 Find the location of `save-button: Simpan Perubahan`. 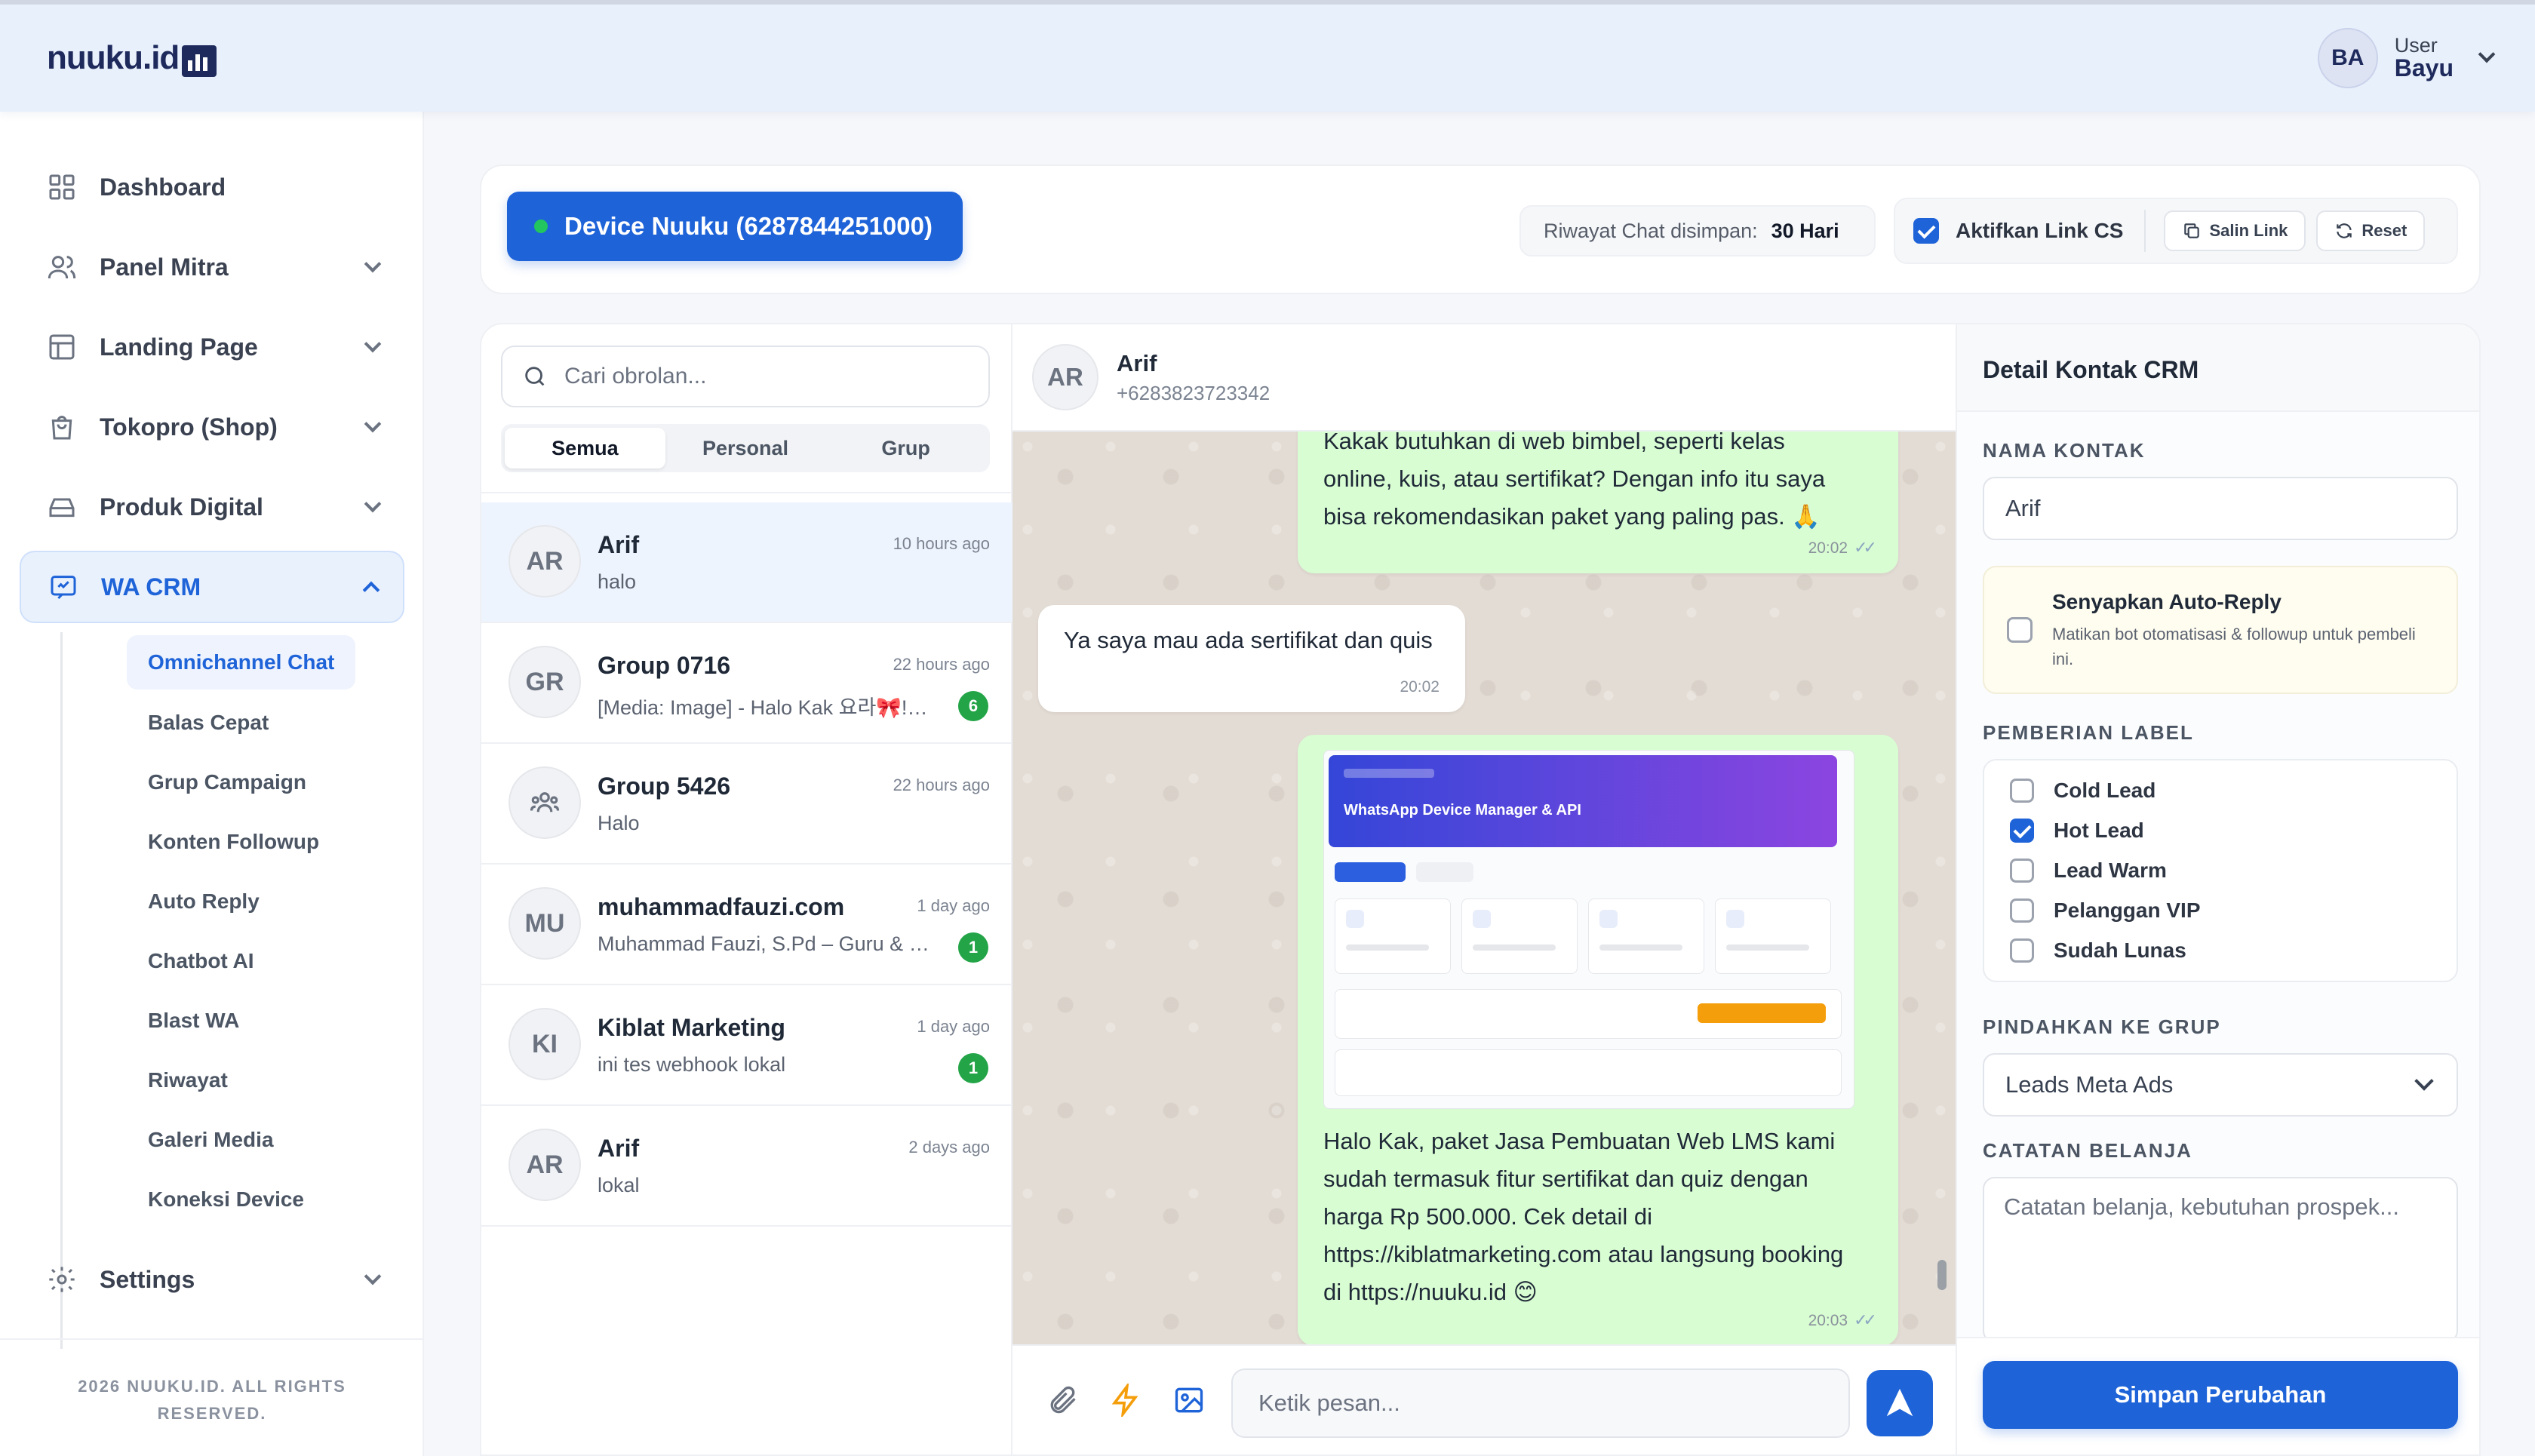

save-button: Simpan Perubahan is located at coordinates (2220, 1395).